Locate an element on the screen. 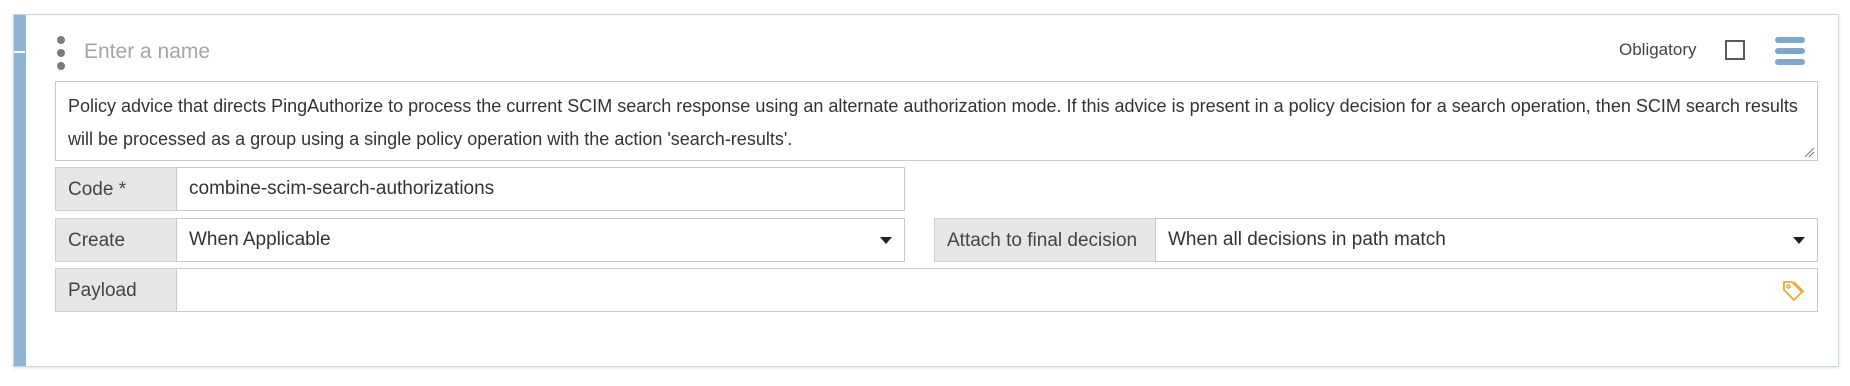 The width and height of the screenshot is (1850, 386). code-label: Code * is located at coordinates (116, 189).